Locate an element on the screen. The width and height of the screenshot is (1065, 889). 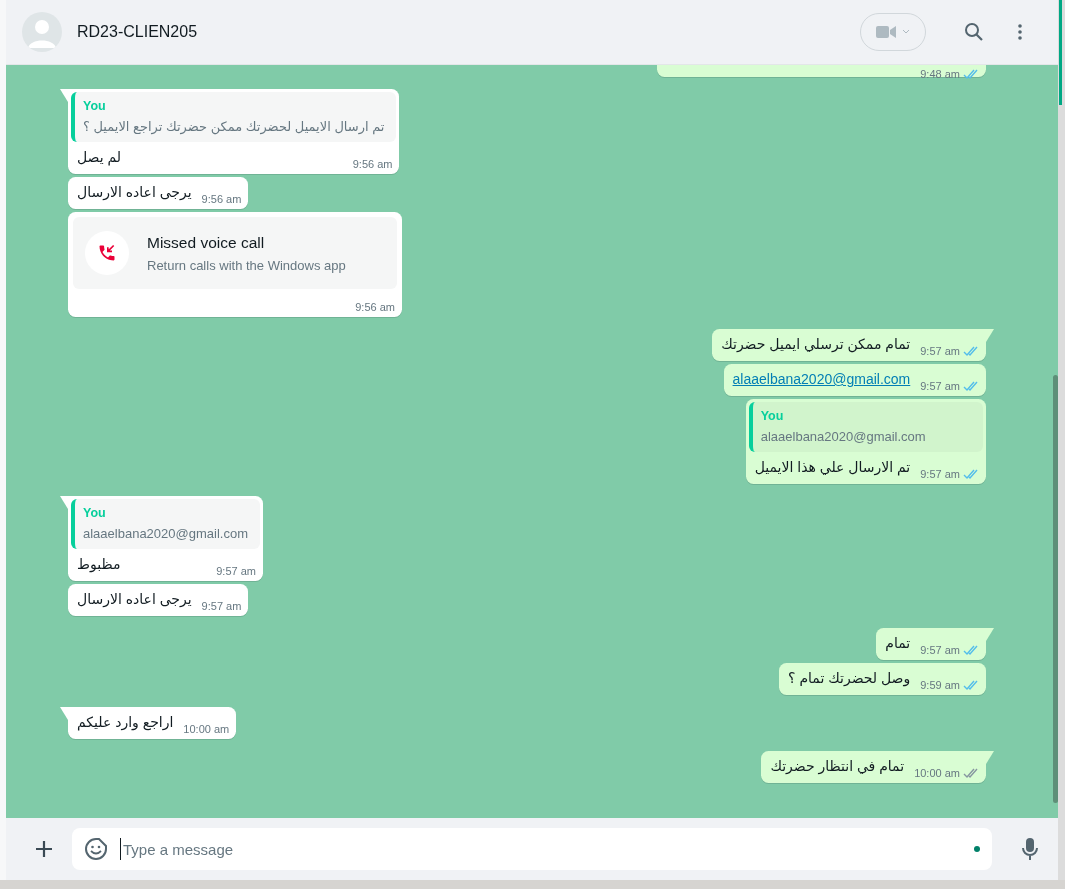
chevron-down-icon is located at coordinates (906, 32).